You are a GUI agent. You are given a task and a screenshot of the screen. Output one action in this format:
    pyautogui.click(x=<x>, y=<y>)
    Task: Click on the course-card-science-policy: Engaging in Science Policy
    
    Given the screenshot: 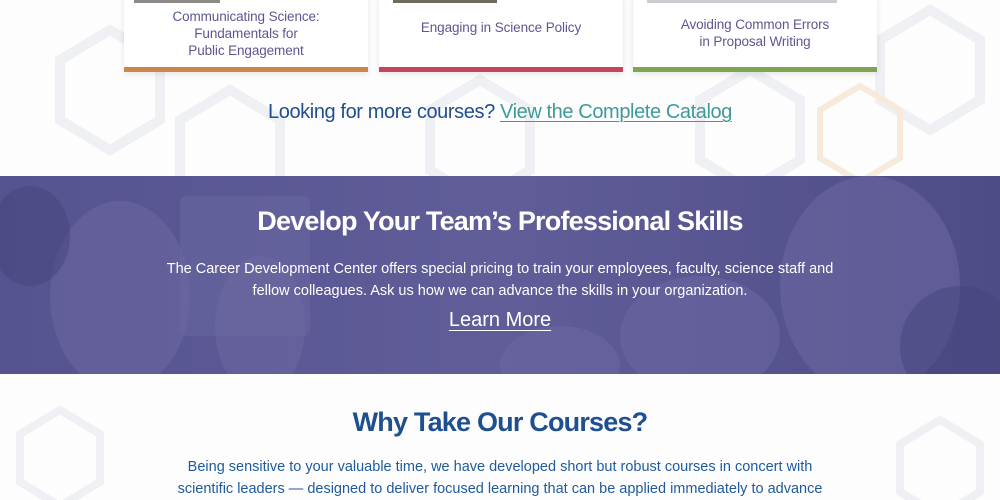 What is the action you would take?
    pyautogui.click(x=501, y=36)
    